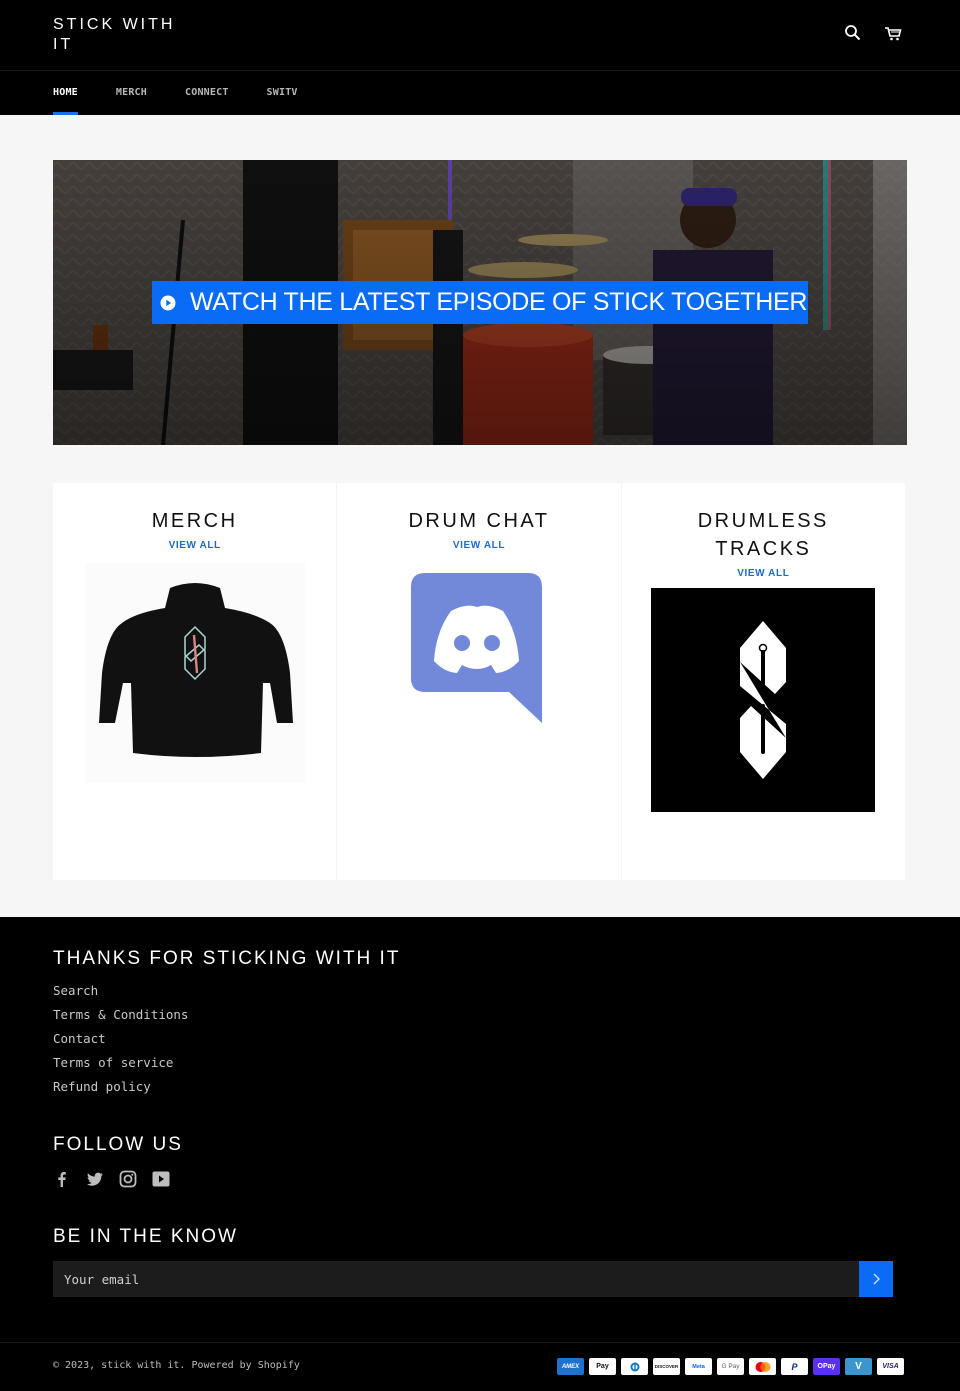 The image size is (960, 1391). What do you see at coordinates (120, 1091) in the screenshot?
I see `footer-link-refund-policy: Refund policy` at bounding box center [120, 1091].